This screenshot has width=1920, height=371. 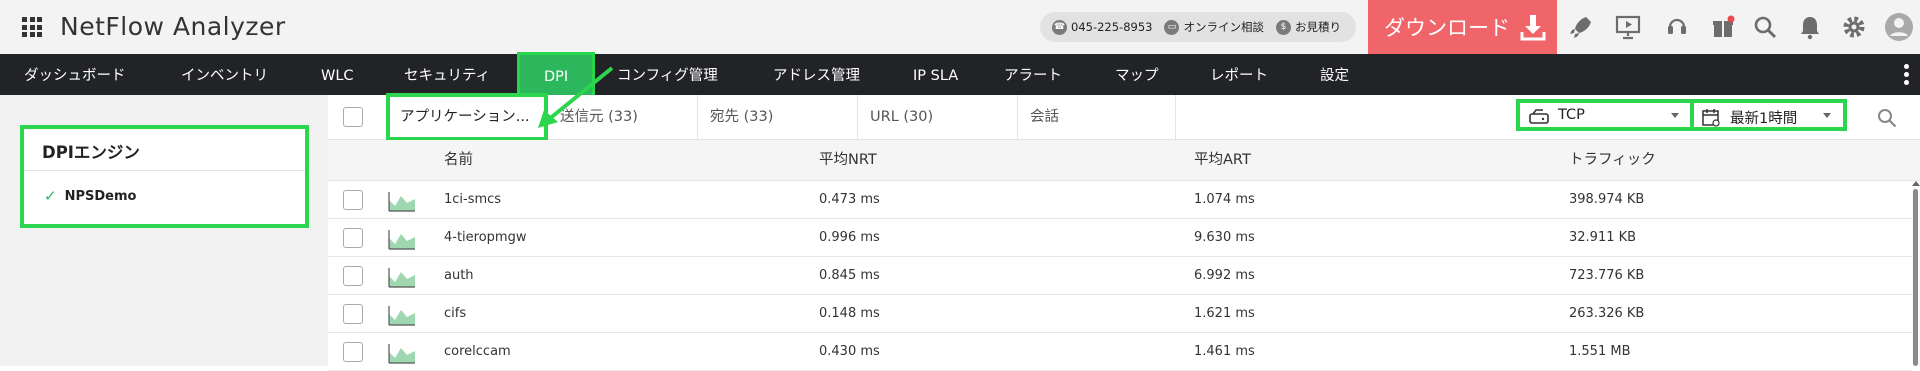 I want to click on column-name: 名前, so click(x=458, y=160).